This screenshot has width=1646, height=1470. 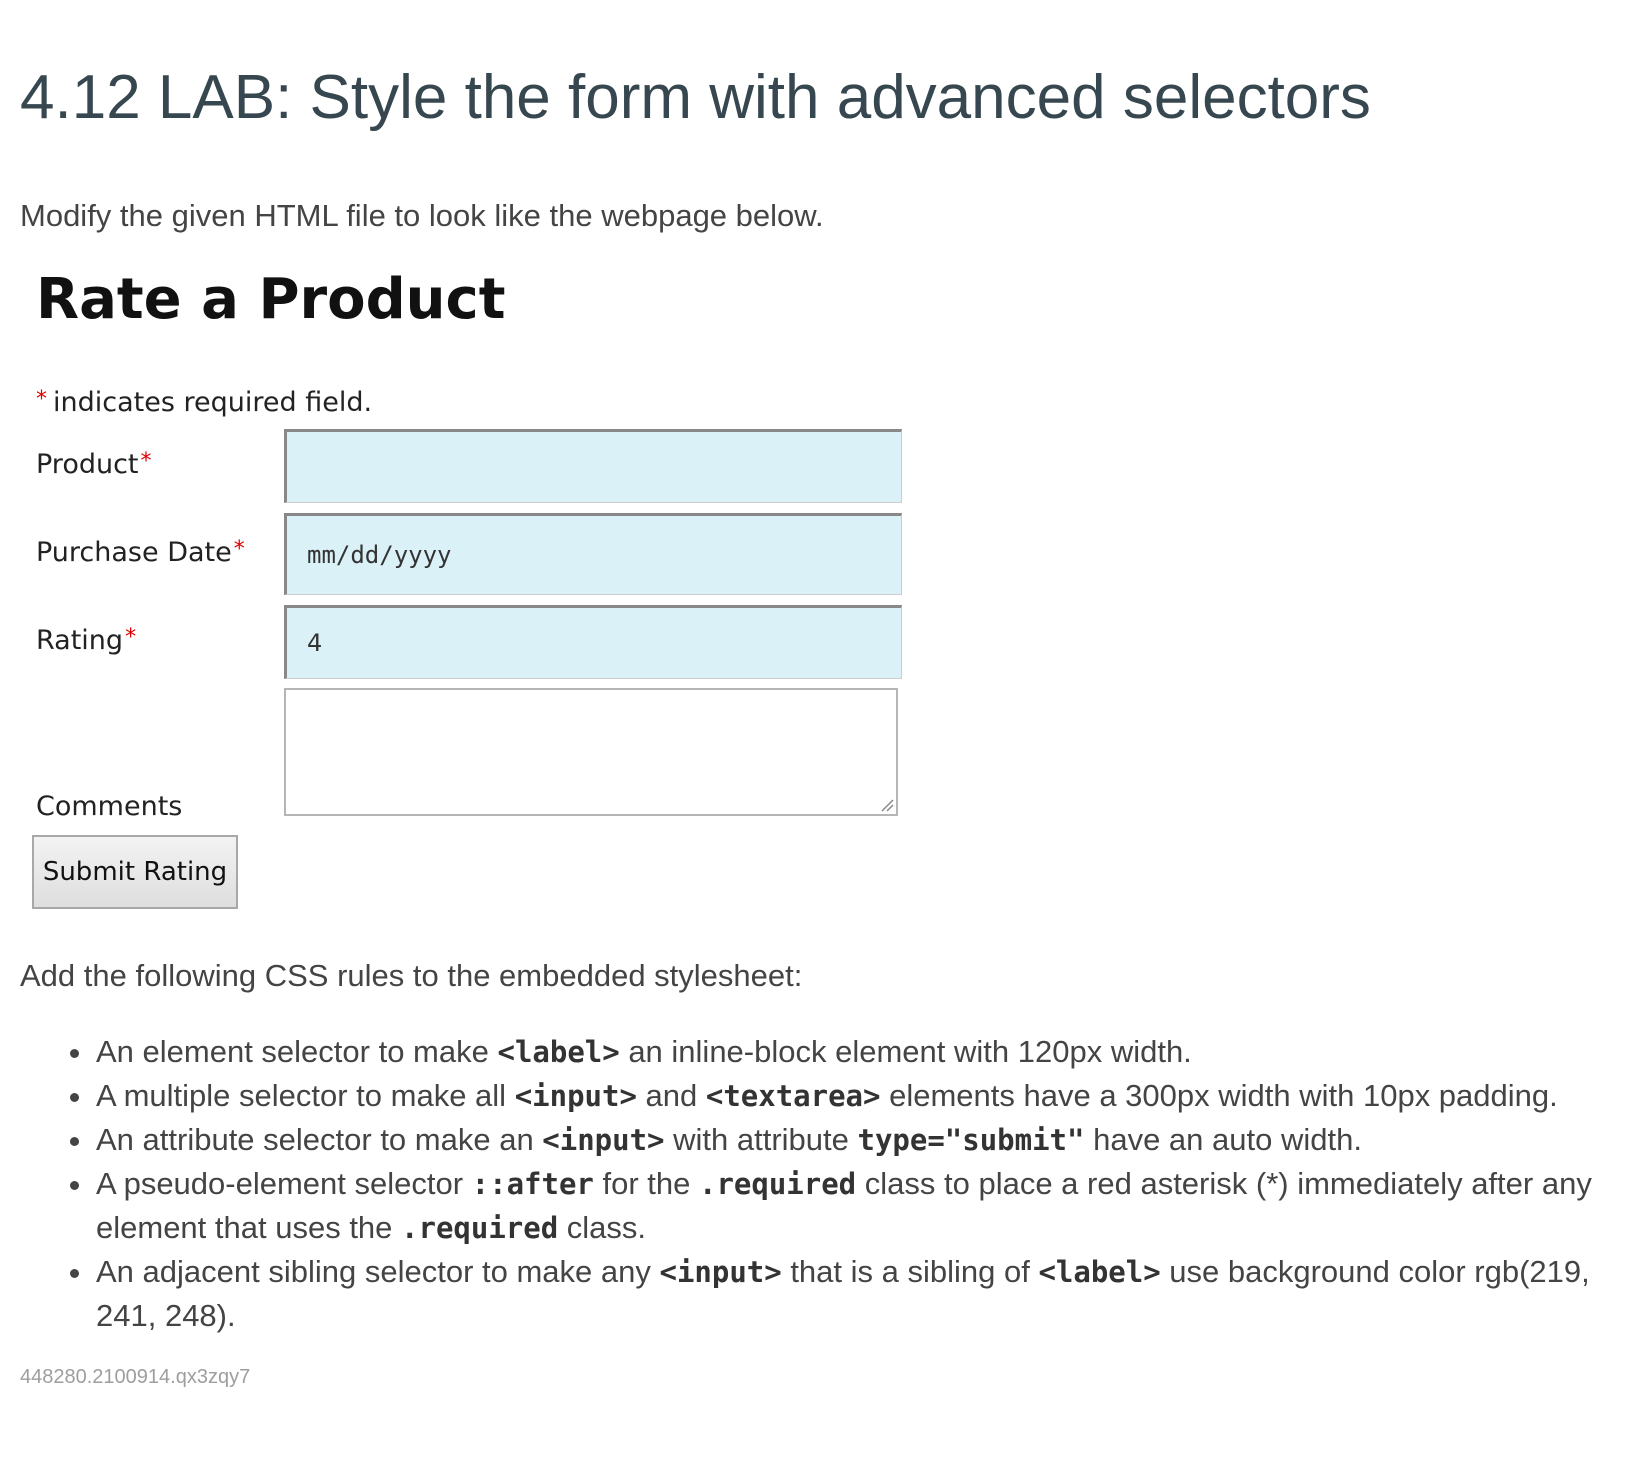 I want to click on rule-text: class., so click(x=602, y=1227).